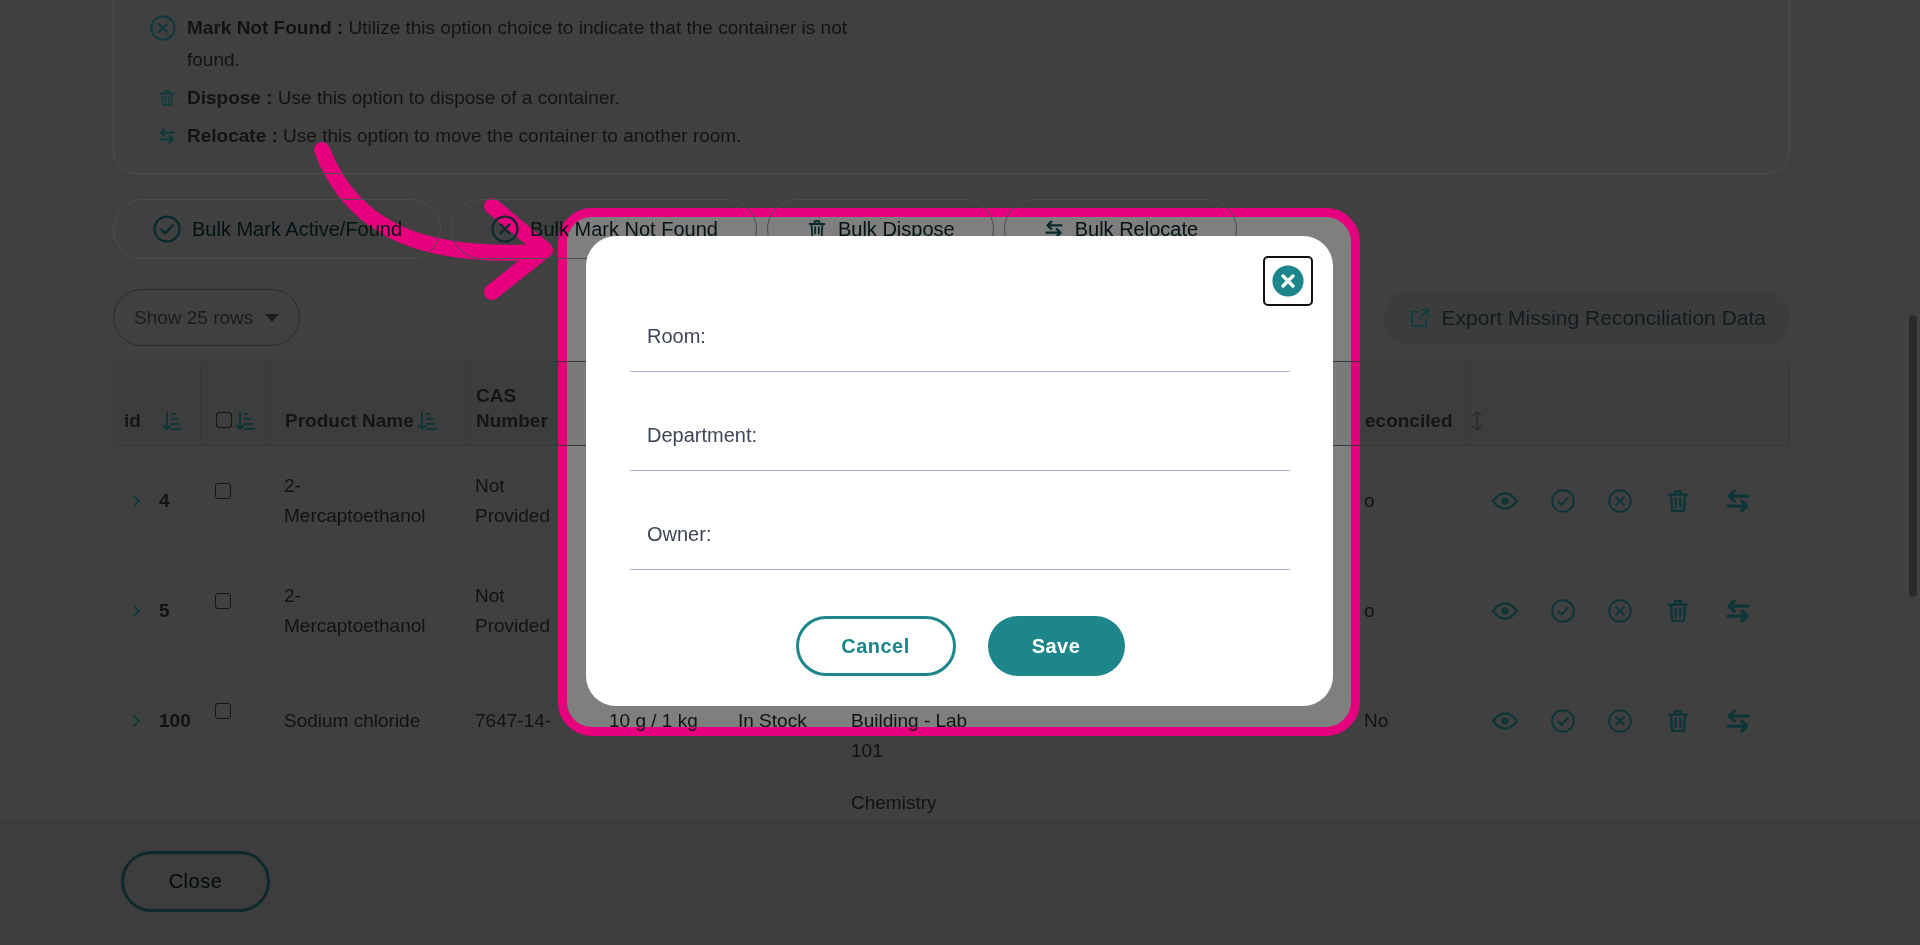 The height and width of the screenshot is (945, 1920). Describe the element at coordinates (1056, 646) in the screenshot. I see `save-button: Save` at that location.